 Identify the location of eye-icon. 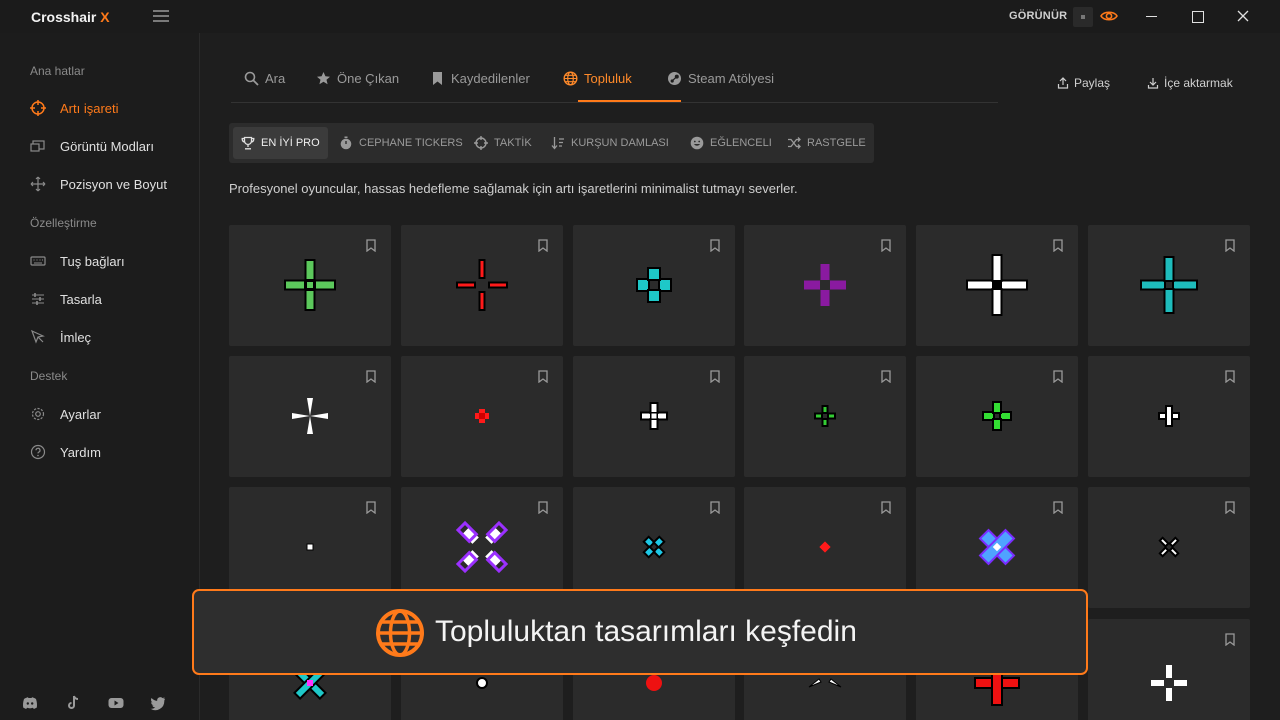
(1109, 16).